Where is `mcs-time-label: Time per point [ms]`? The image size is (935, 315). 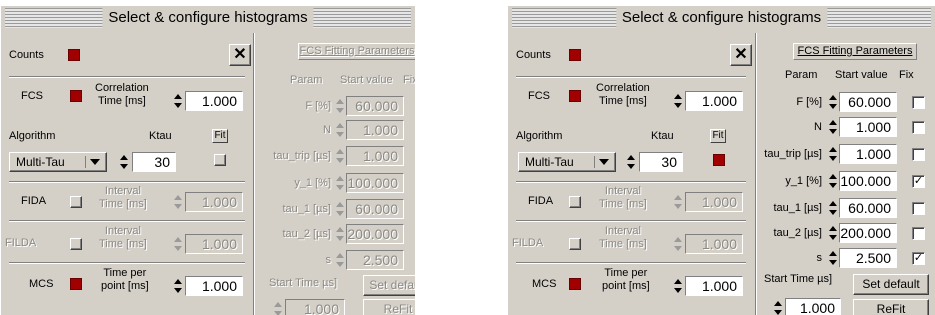 mcs-time-label: Time per point [ms] is located at coordinates (626, 279).